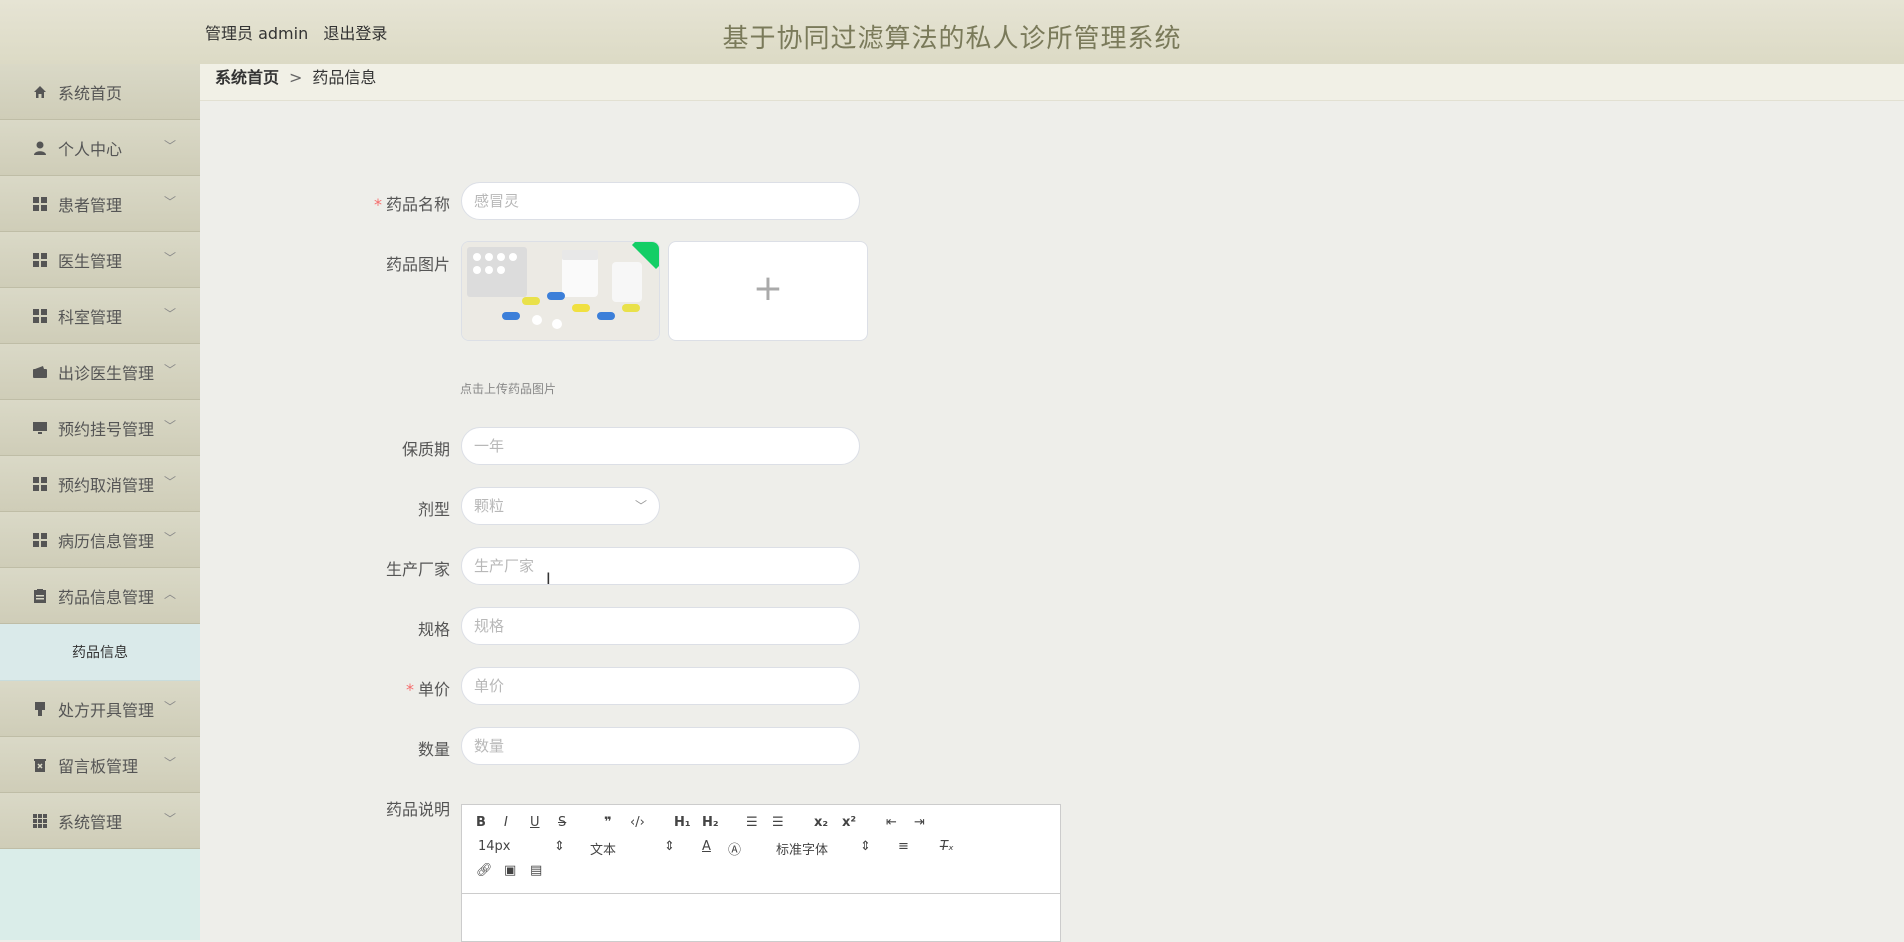  I want to click on user-icon, so click(40, 148).